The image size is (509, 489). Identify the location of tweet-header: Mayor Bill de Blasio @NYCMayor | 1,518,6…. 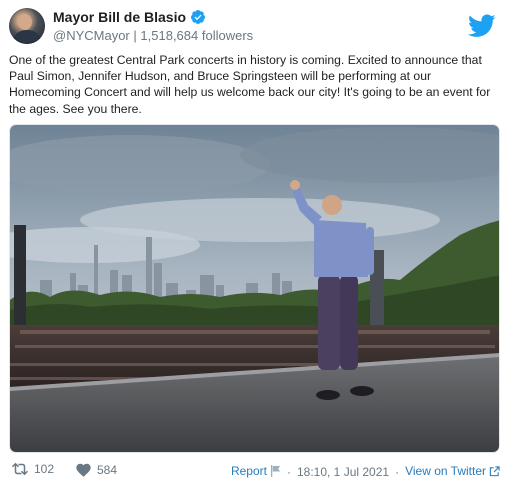
(254, 28).